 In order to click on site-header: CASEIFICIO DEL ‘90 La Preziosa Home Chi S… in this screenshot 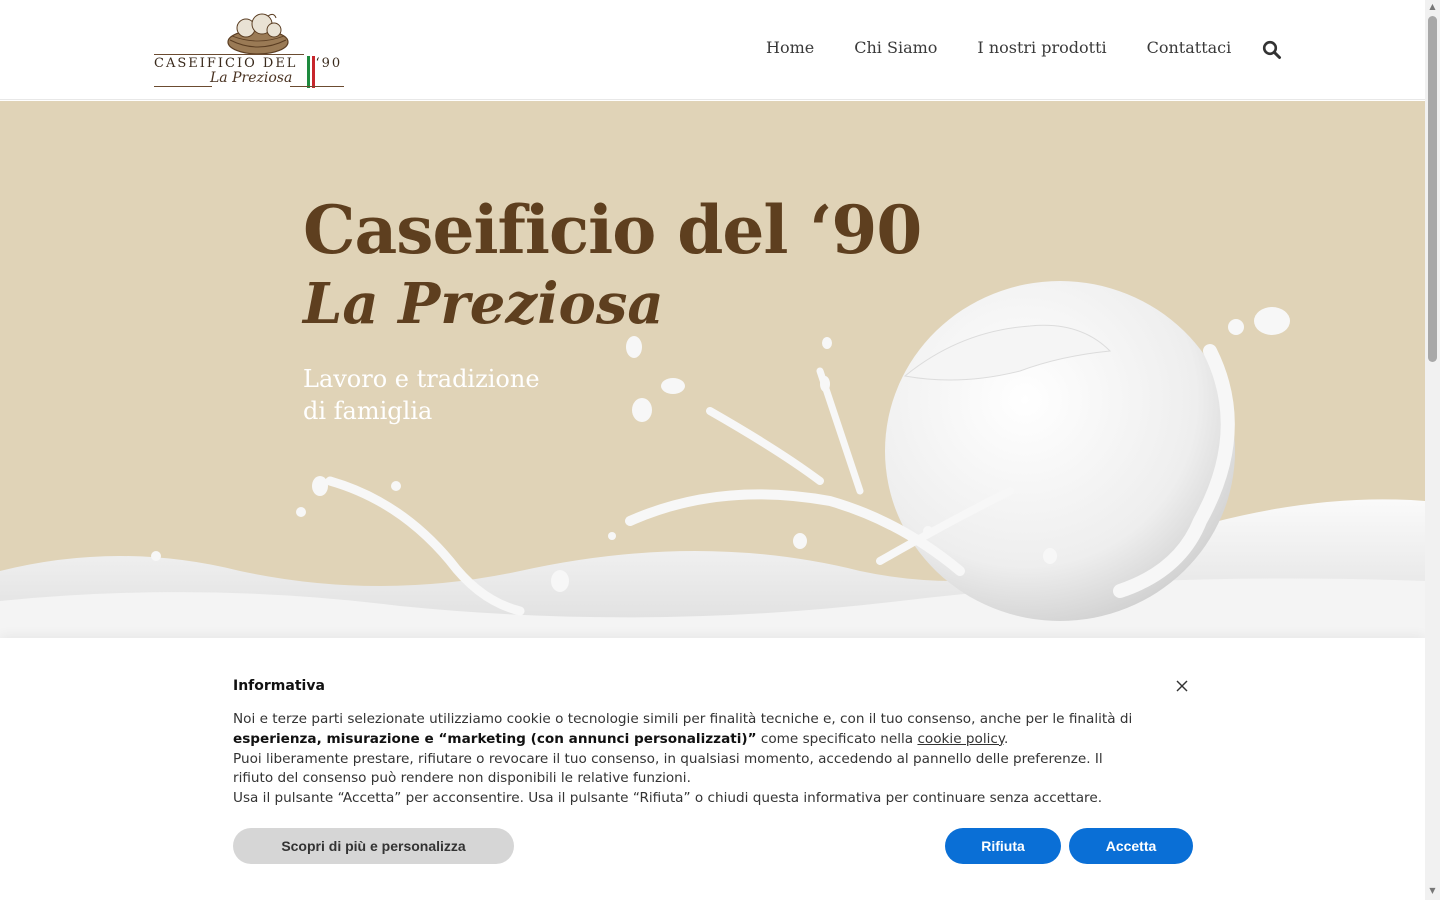, I will do `click(712, 50)`.